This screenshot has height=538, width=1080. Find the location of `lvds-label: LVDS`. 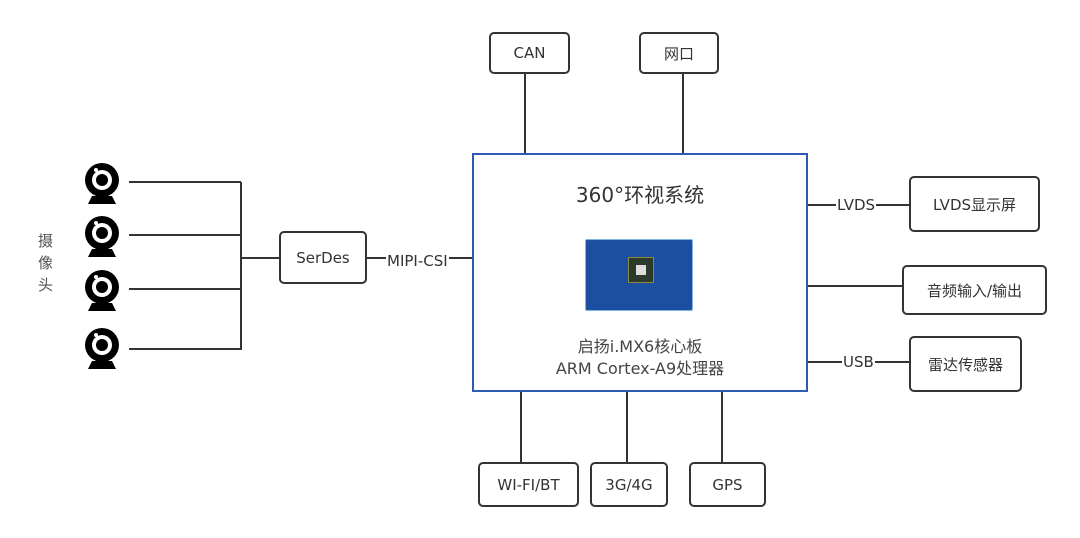

lvds-label: LVDS is located at coordinates (856, 205).